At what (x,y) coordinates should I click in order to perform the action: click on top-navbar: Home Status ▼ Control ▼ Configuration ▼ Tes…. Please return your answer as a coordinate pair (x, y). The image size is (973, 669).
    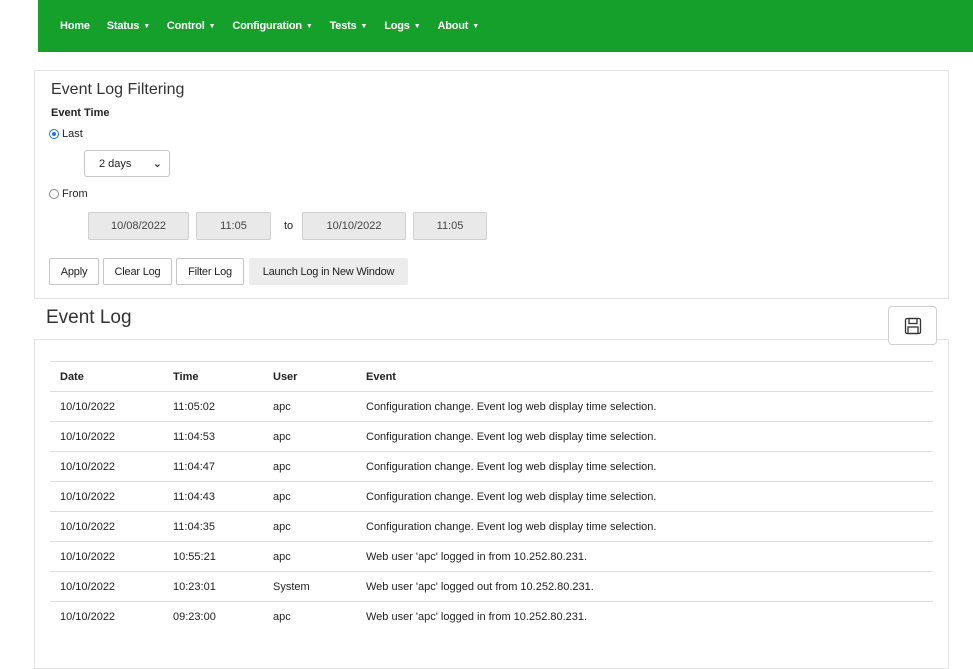
    Looking at the image, I should click on (505, 26).